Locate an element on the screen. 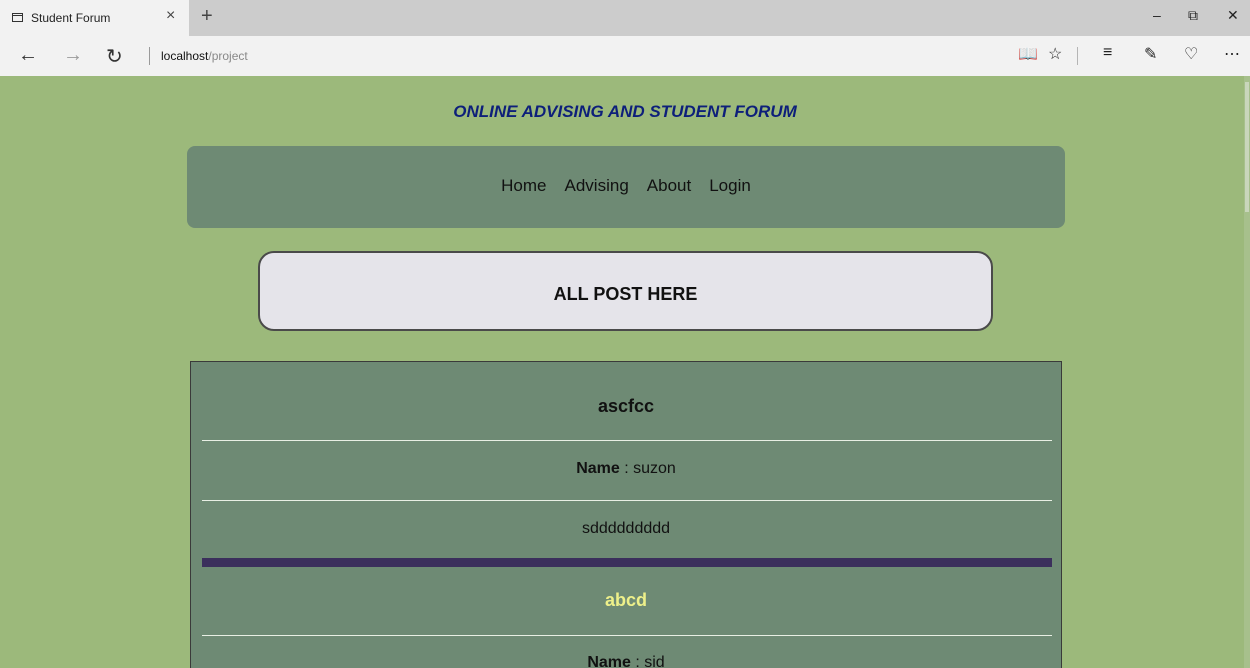  back-arrow-icon: ← is located at coordinates (28, 55).